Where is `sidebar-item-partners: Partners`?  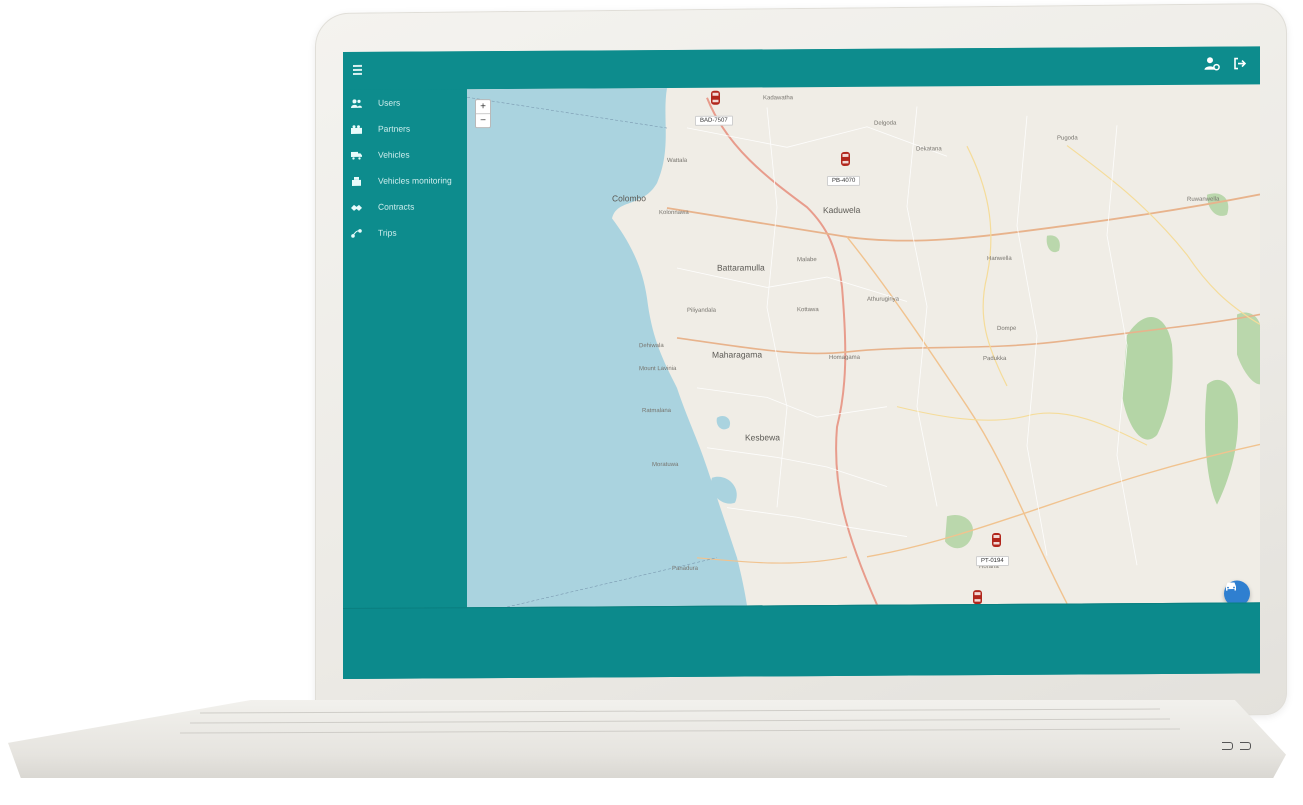 sidebar-item-partners: Partners is located at coordinates (405, 128).